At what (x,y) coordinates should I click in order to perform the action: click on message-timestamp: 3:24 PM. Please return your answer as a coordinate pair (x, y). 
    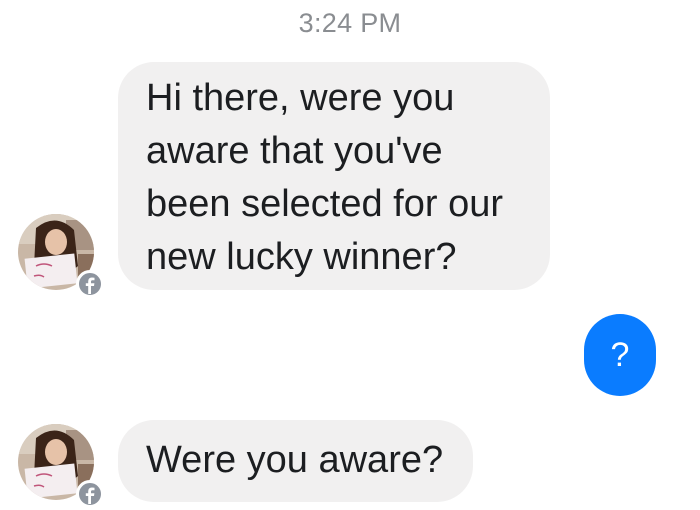
    Looking at the image, I should click on (350, 23).